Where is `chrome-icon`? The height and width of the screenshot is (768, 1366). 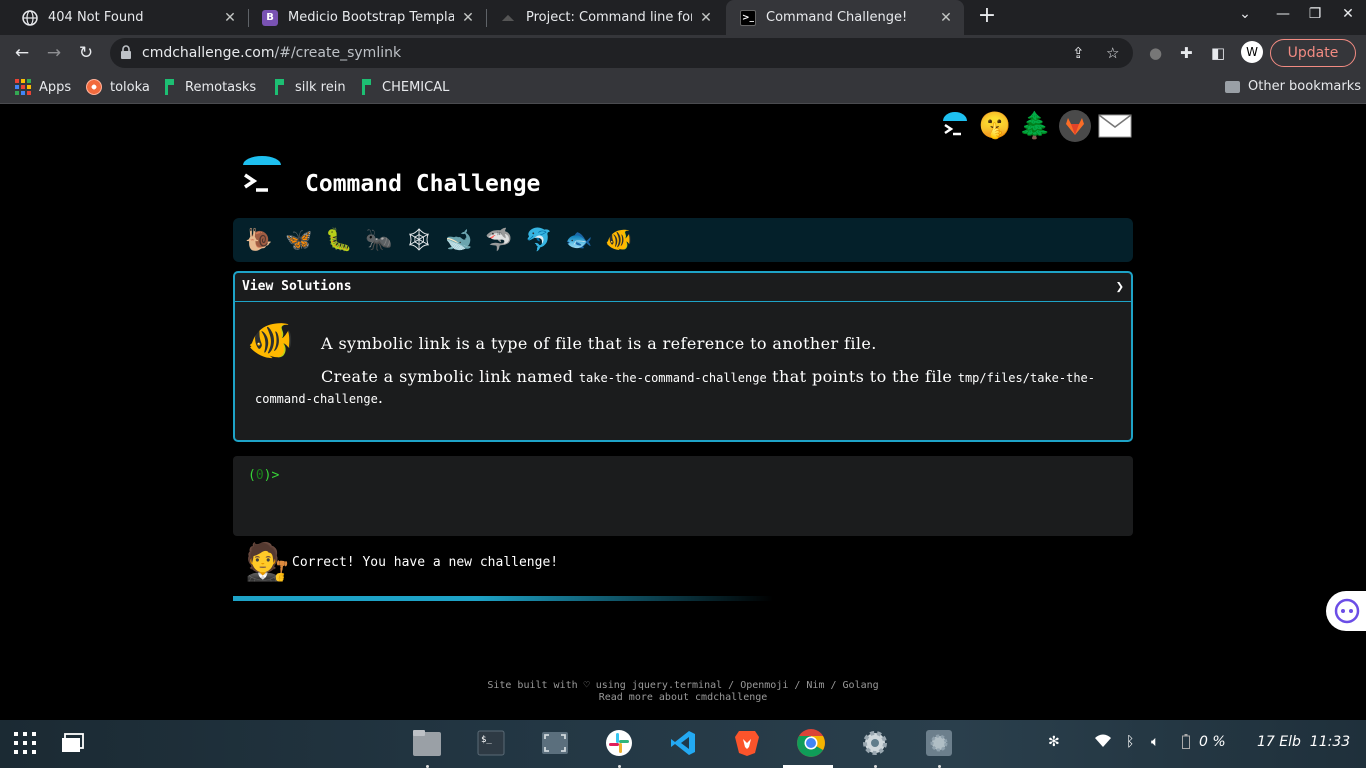 chrome-icon is located at coordinates (811, 743).